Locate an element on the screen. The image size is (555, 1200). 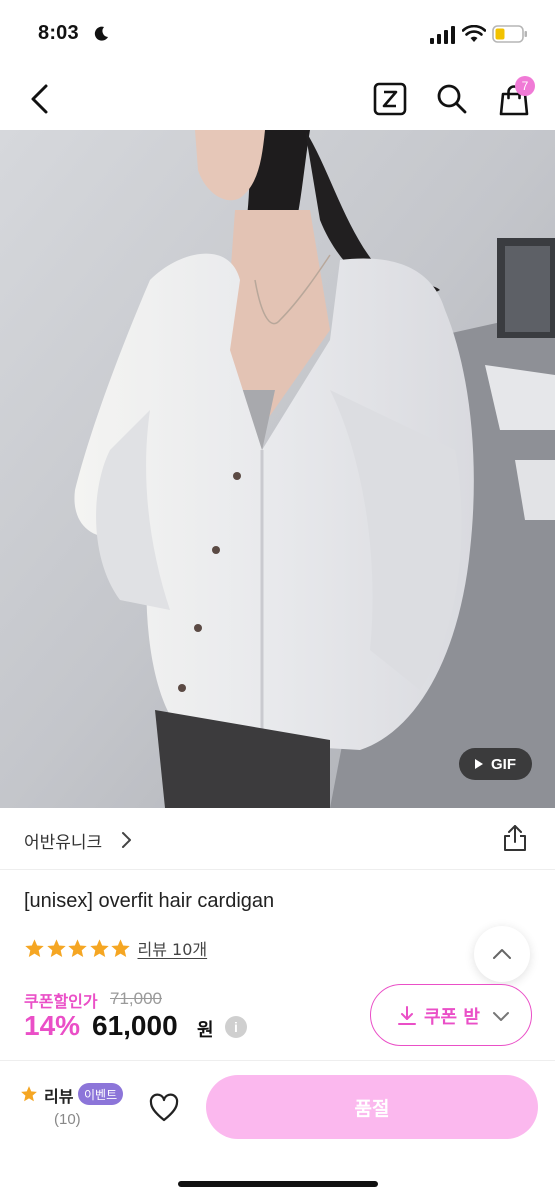
rating-row: 리뷰 10개 is located at coordinates (115, 948).